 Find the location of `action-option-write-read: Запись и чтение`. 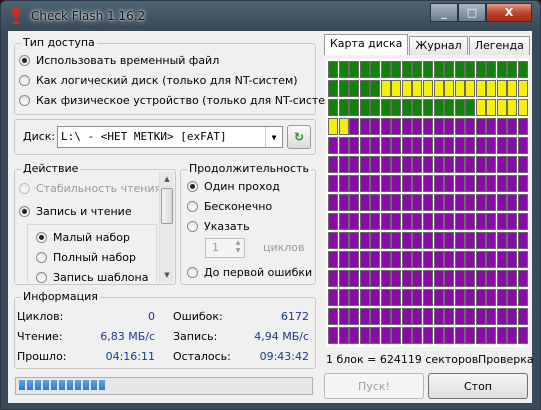

action-option-write-read: Запись и чтение is located at coordinates (75, 211).